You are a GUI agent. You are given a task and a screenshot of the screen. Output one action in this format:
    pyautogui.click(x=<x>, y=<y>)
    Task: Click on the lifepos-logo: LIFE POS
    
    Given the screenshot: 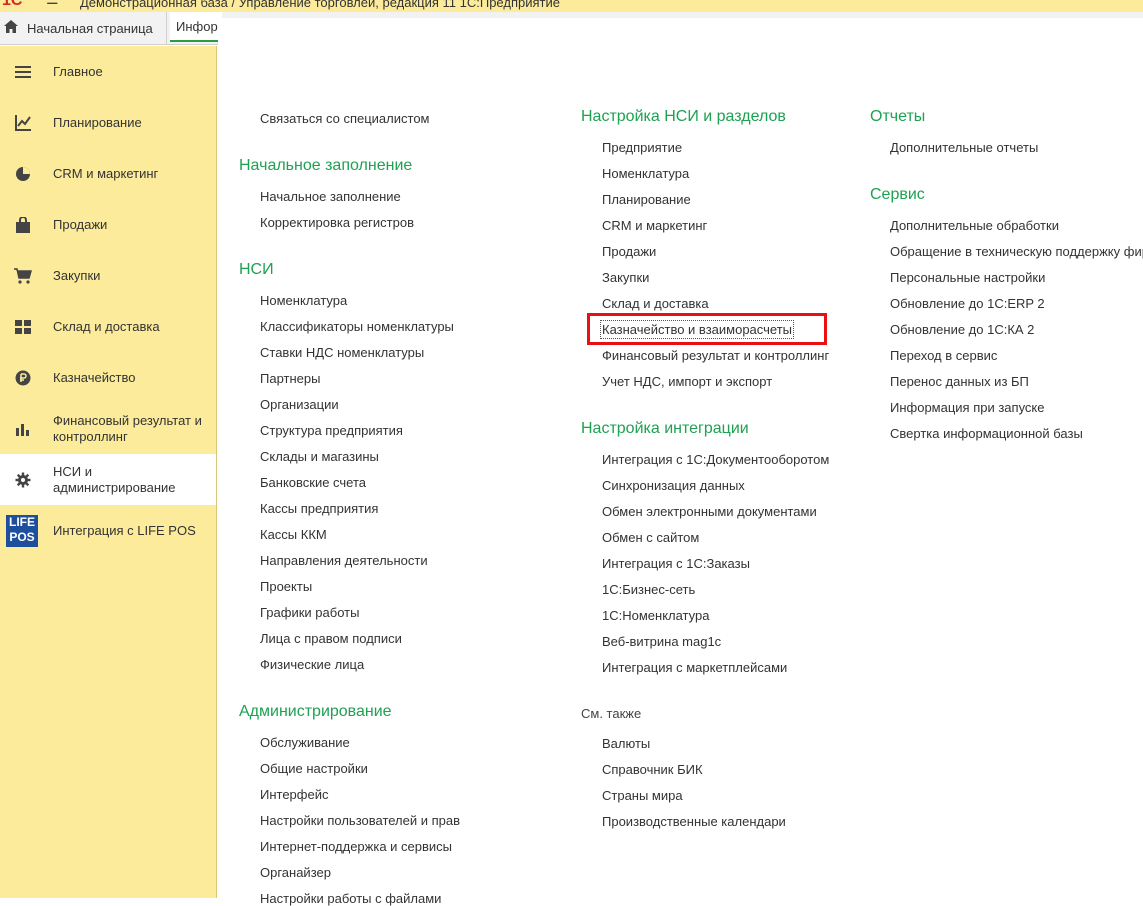 What is the action you would take?
    pyautogui.click(x=22, y=530)
    